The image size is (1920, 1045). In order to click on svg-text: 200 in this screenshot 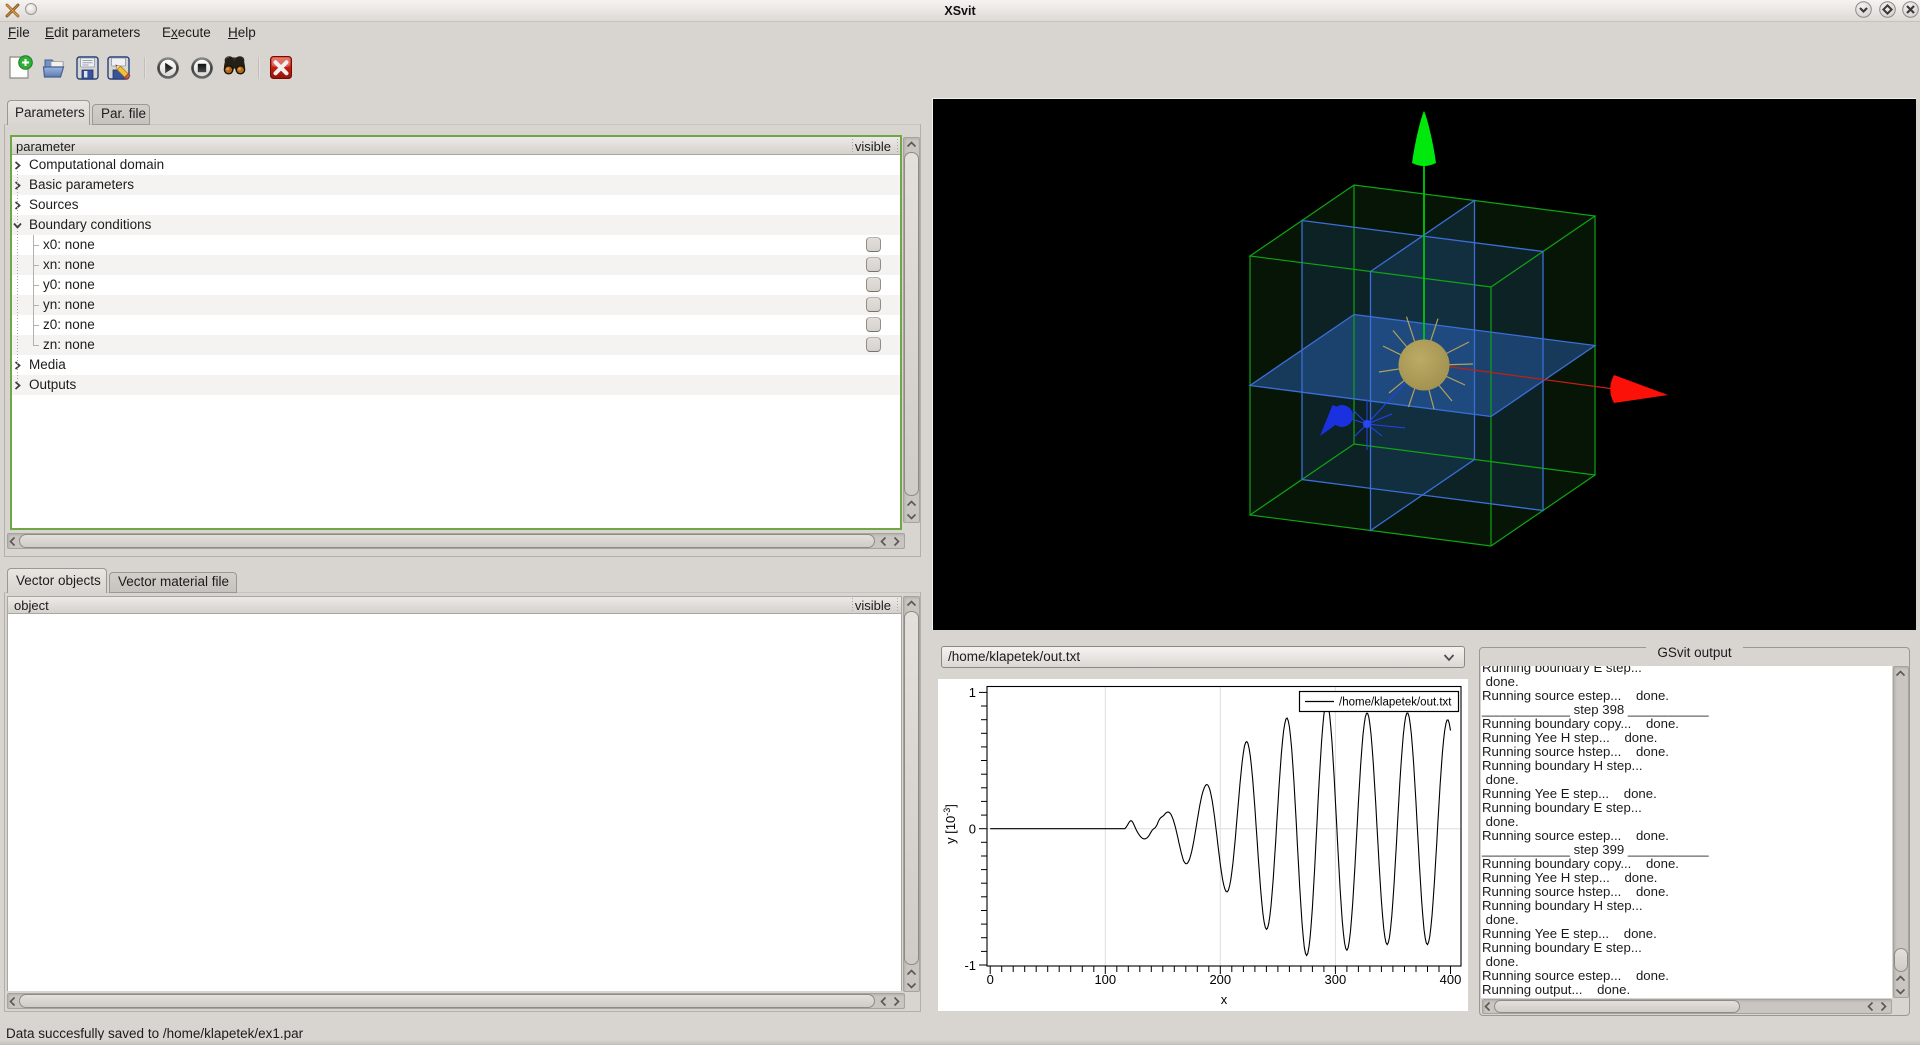, I will do `click(1220, 979)`.